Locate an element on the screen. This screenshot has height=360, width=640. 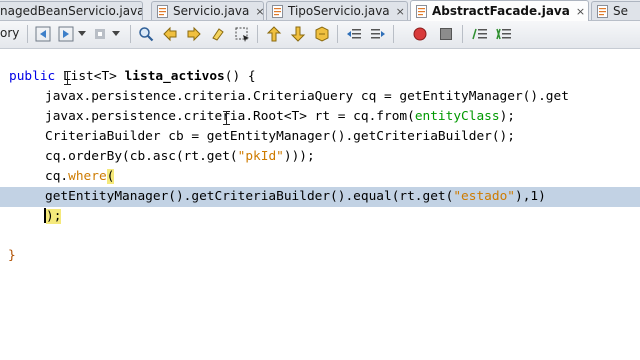
uncomment-icon is located at coordinates (504, 34).